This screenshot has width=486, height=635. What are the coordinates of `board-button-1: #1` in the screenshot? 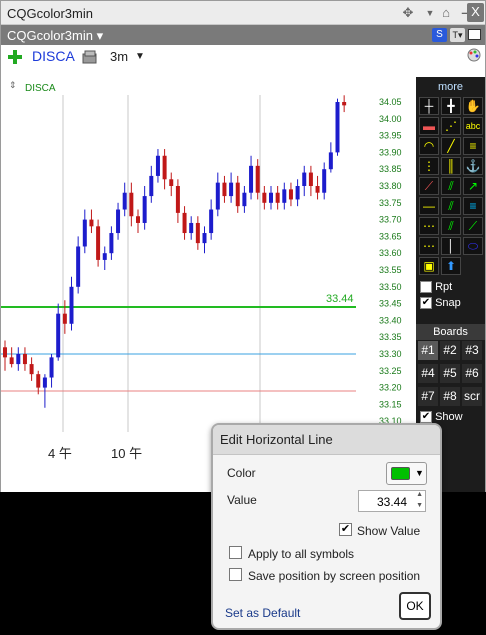 It's located at (428, 350).